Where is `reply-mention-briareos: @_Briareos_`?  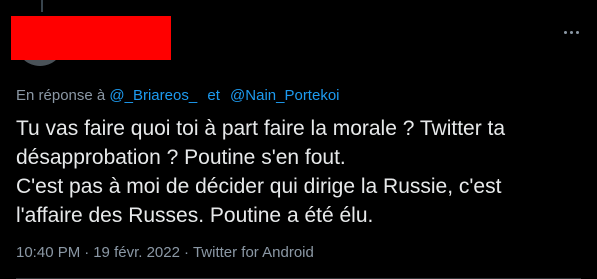 reply-mention-briareos: @_Briareos_ is located at coordinates (153, 95).